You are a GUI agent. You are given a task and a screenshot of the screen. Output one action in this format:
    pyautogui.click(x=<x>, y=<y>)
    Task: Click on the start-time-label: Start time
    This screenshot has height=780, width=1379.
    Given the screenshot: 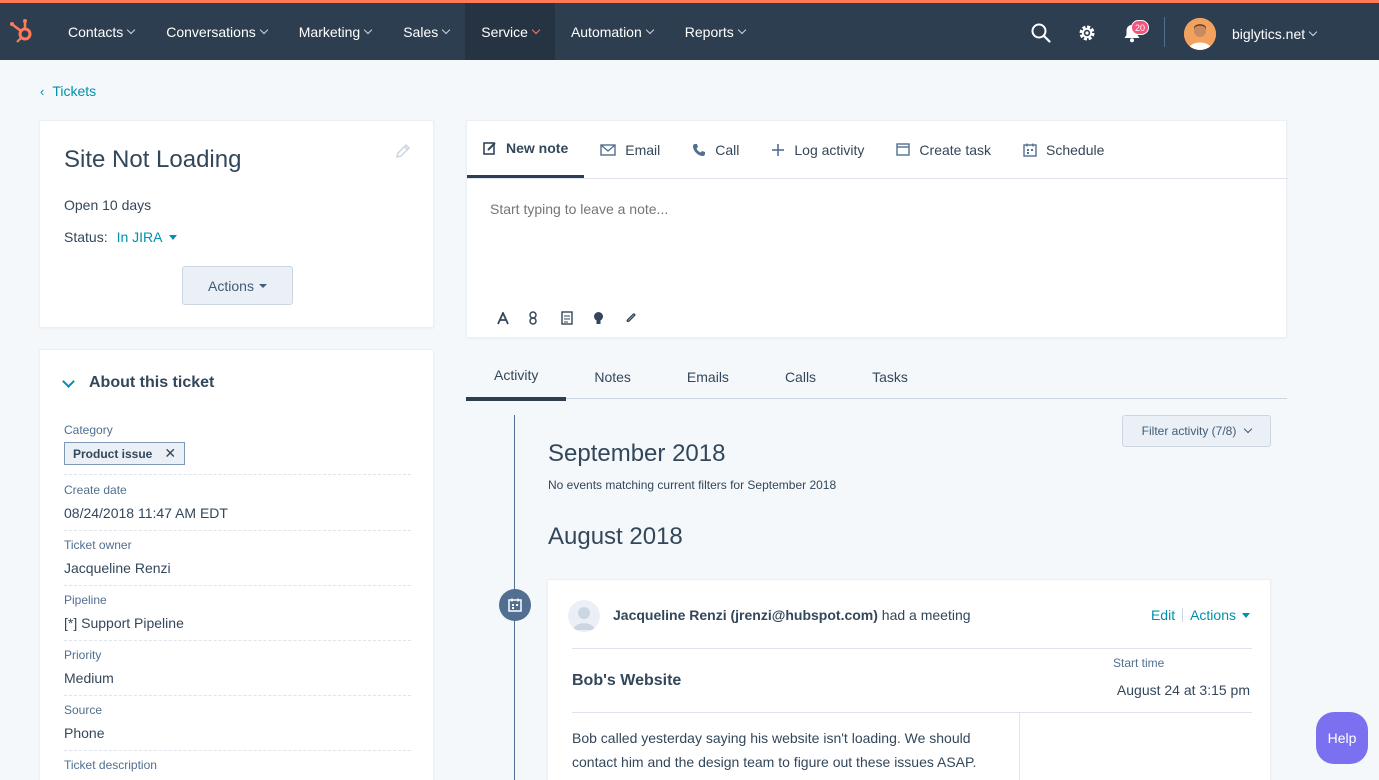 What is the action you would take?
    pyautogui.click(x=1139, y=663)
    